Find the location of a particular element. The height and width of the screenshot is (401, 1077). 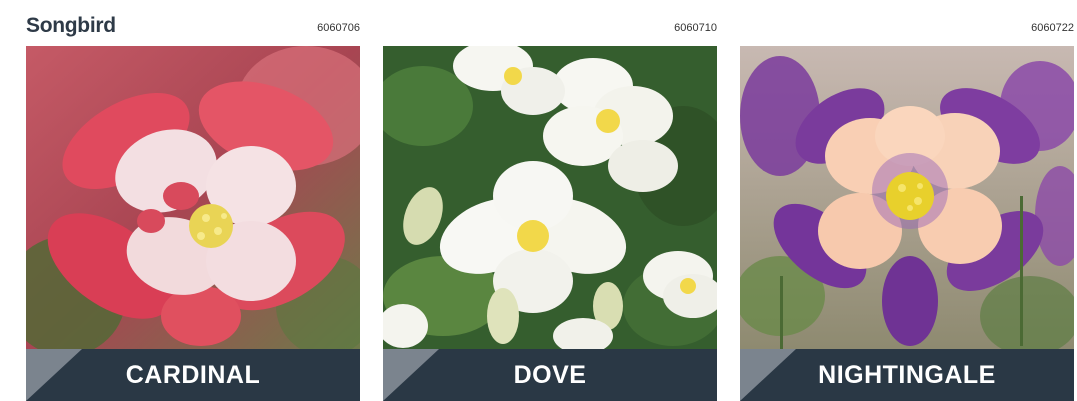

product-code: 6060722 is located at coordinates (1052, 28).